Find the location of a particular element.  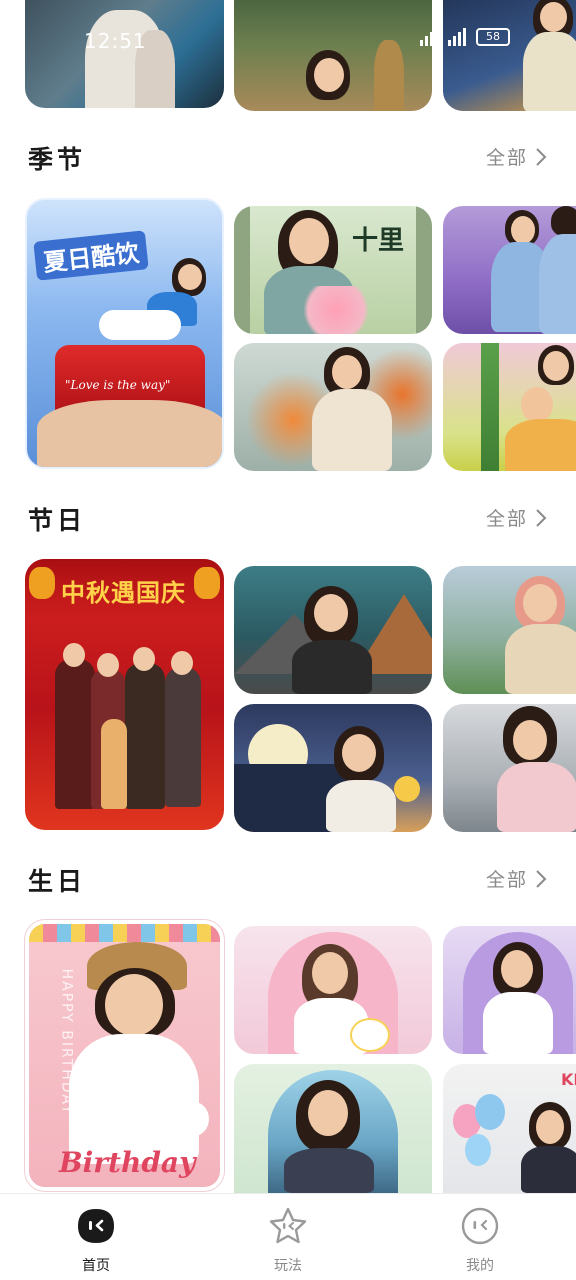

nav-mine: 我的 is located at coordinates (480, 1237).